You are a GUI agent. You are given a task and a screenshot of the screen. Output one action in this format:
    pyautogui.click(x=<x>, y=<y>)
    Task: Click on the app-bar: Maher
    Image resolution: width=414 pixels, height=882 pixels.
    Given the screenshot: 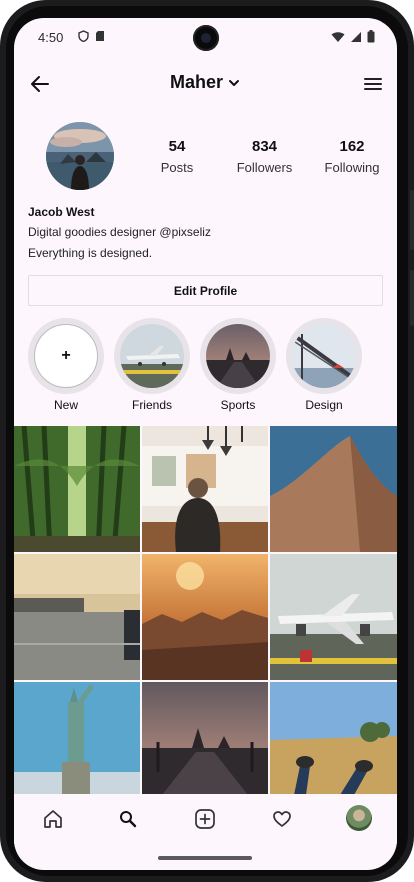 What is the action you would take?
    pyautogui.click(x=205, y=84)
    